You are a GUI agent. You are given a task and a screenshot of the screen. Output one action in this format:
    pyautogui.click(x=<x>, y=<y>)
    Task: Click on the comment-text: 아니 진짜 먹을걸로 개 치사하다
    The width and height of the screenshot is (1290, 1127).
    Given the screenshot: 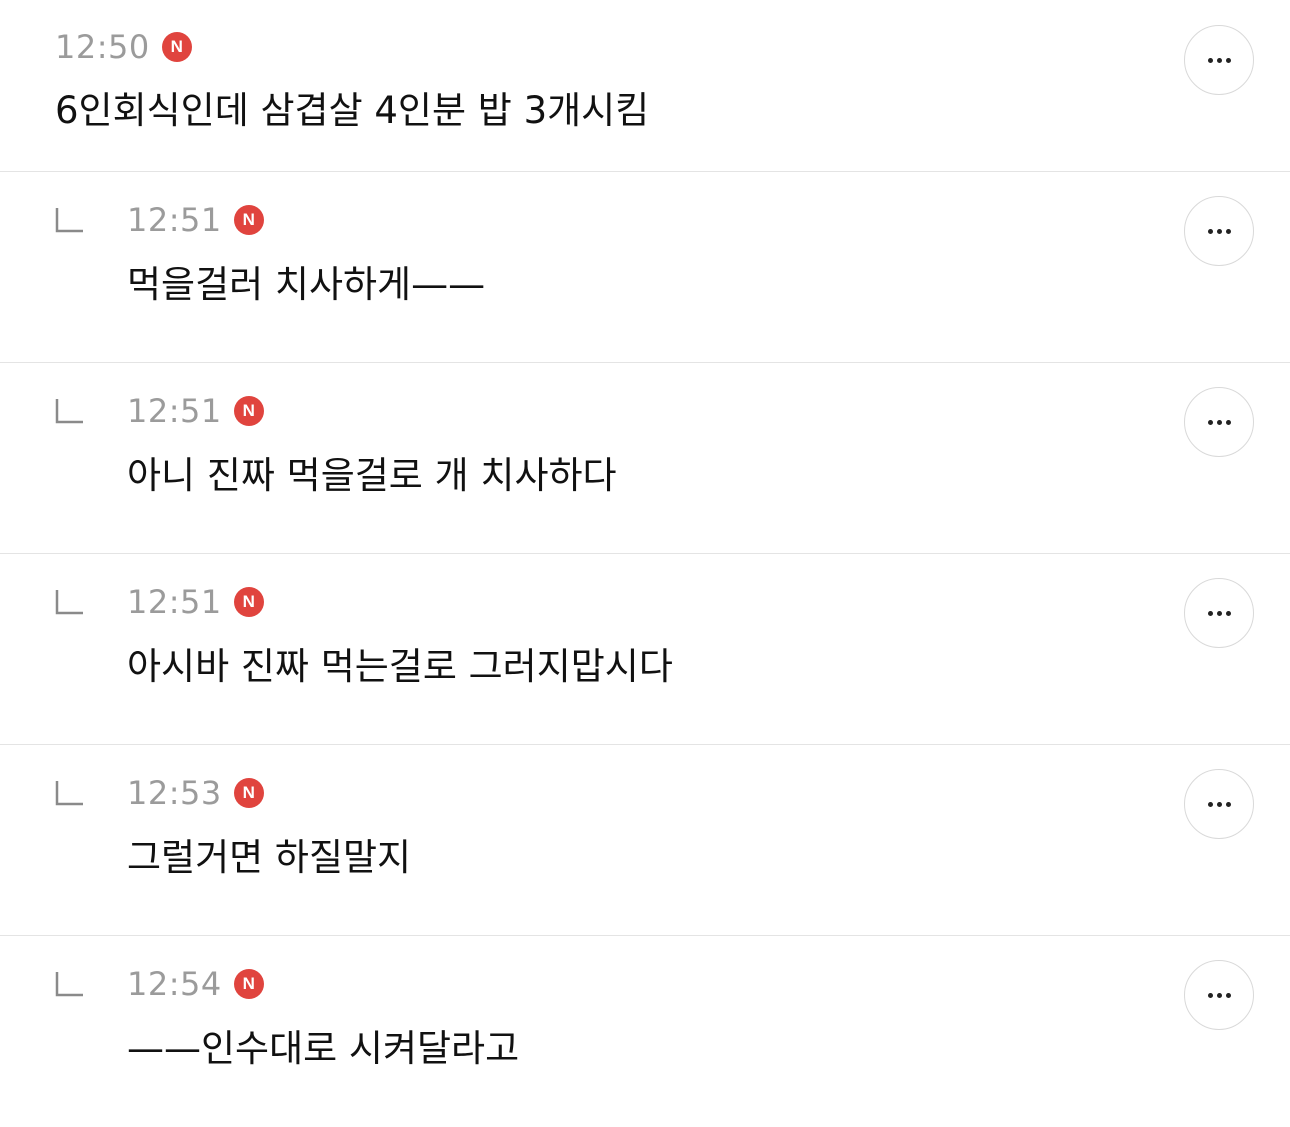 What is the action you would take?
    pyautogui.click(x=372, y=475)
    